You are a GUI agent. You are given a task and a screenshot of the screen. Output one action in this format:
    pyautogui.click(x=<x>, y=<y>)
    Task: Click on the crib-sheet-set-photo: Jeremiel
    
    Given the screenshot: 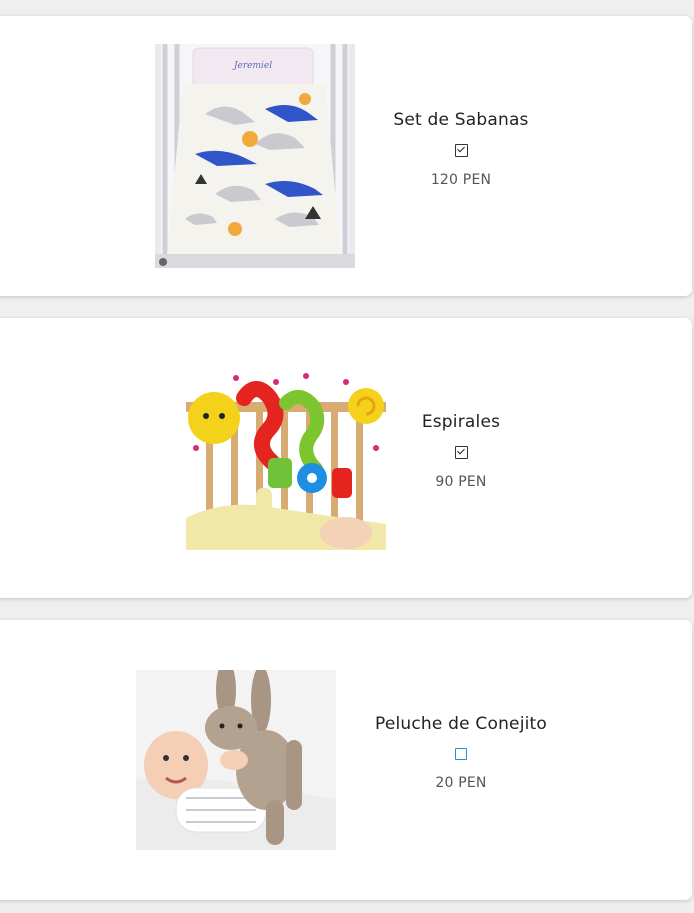 What is the action you would take?
    pyautogui.click(x=255, y=156)
    